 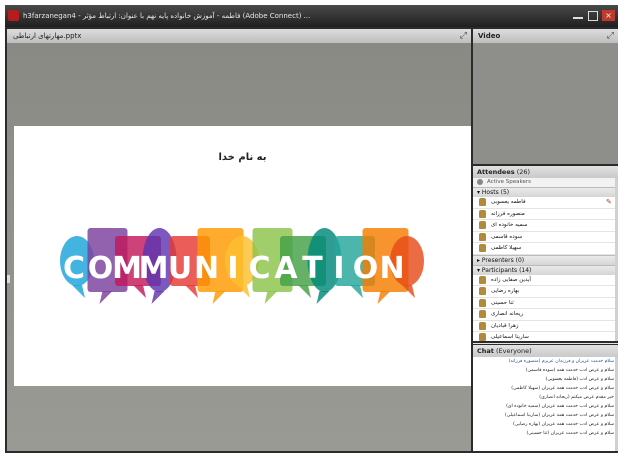 What do you see at coordinates (545, 192) in the screenshot?
I see `hosts-section-header: ▾ Hosts (5)` at bounding box center [545, 192].